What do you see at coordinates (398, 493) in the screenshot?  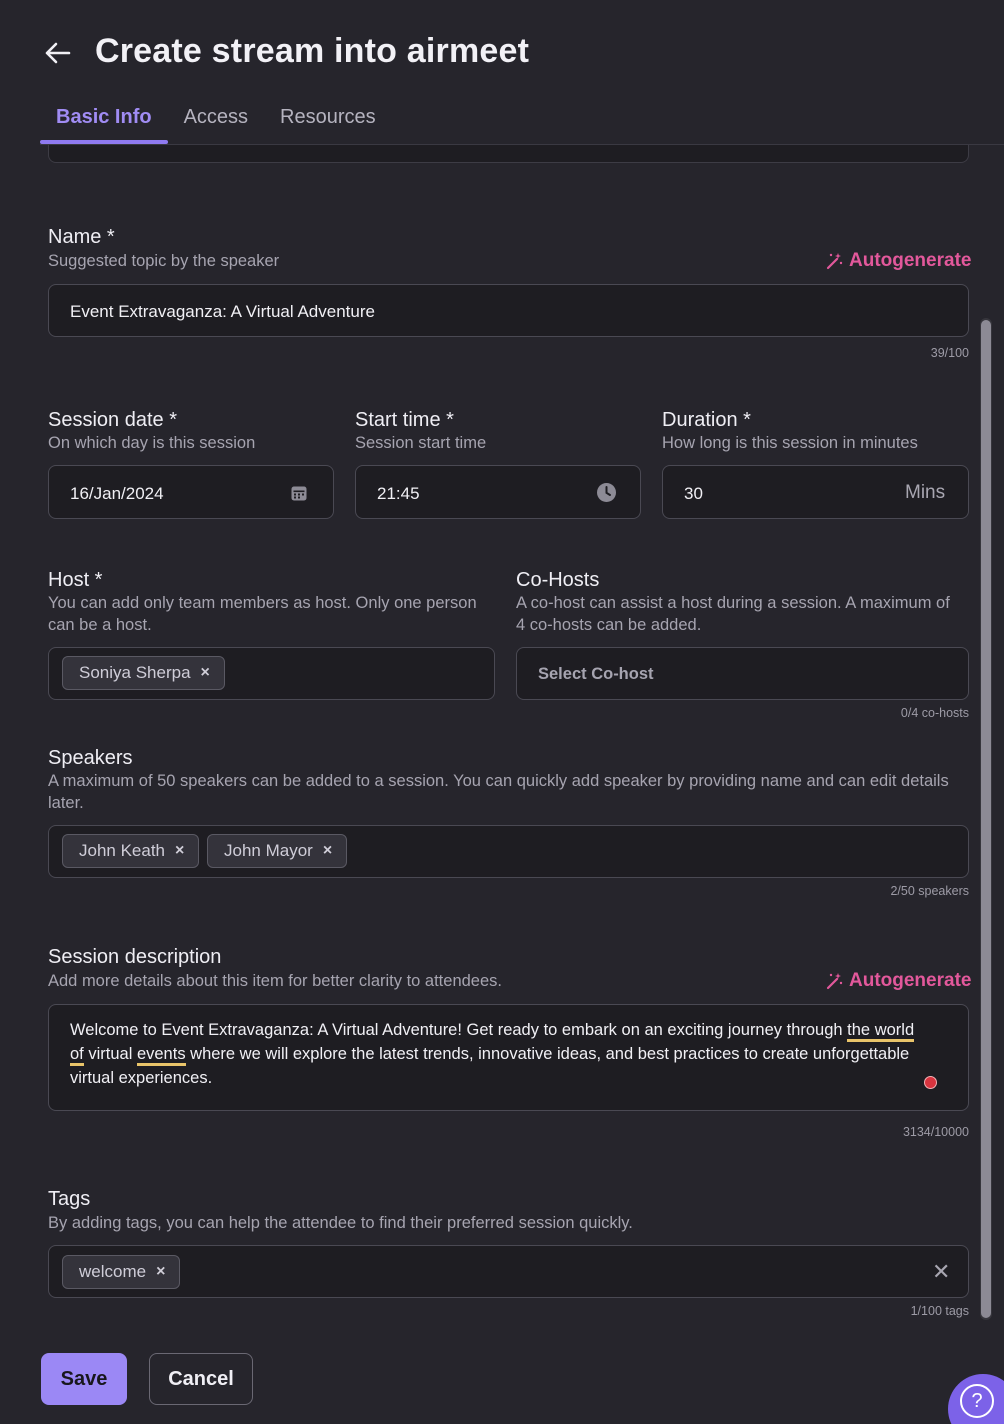 I see `start-time-value: 21:45` at bounding box center [398, 493].